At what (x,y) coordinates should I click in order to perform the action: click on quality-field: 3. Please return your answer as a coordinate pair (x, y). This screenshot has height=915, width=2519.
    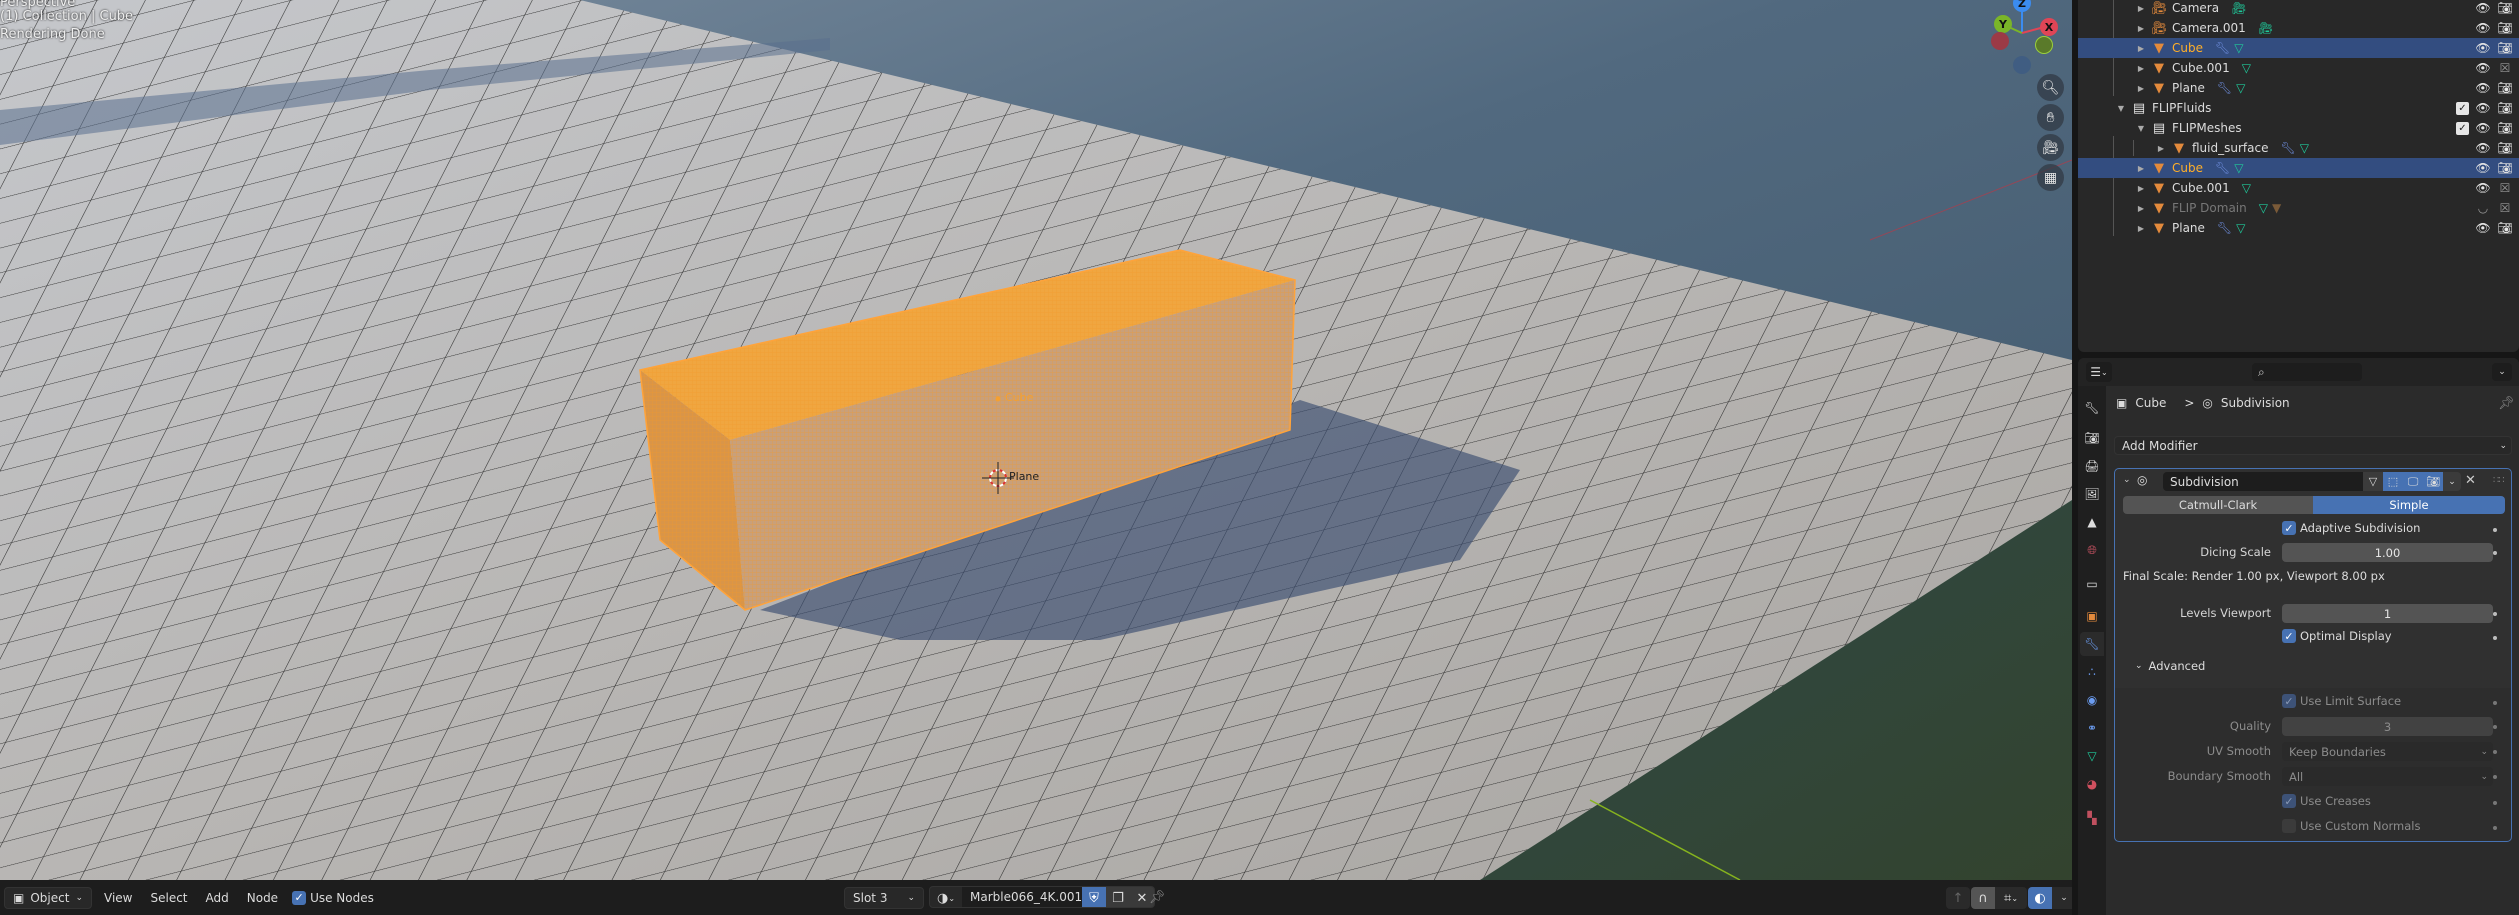
    Looking at the image, I should click on (2387, 726).